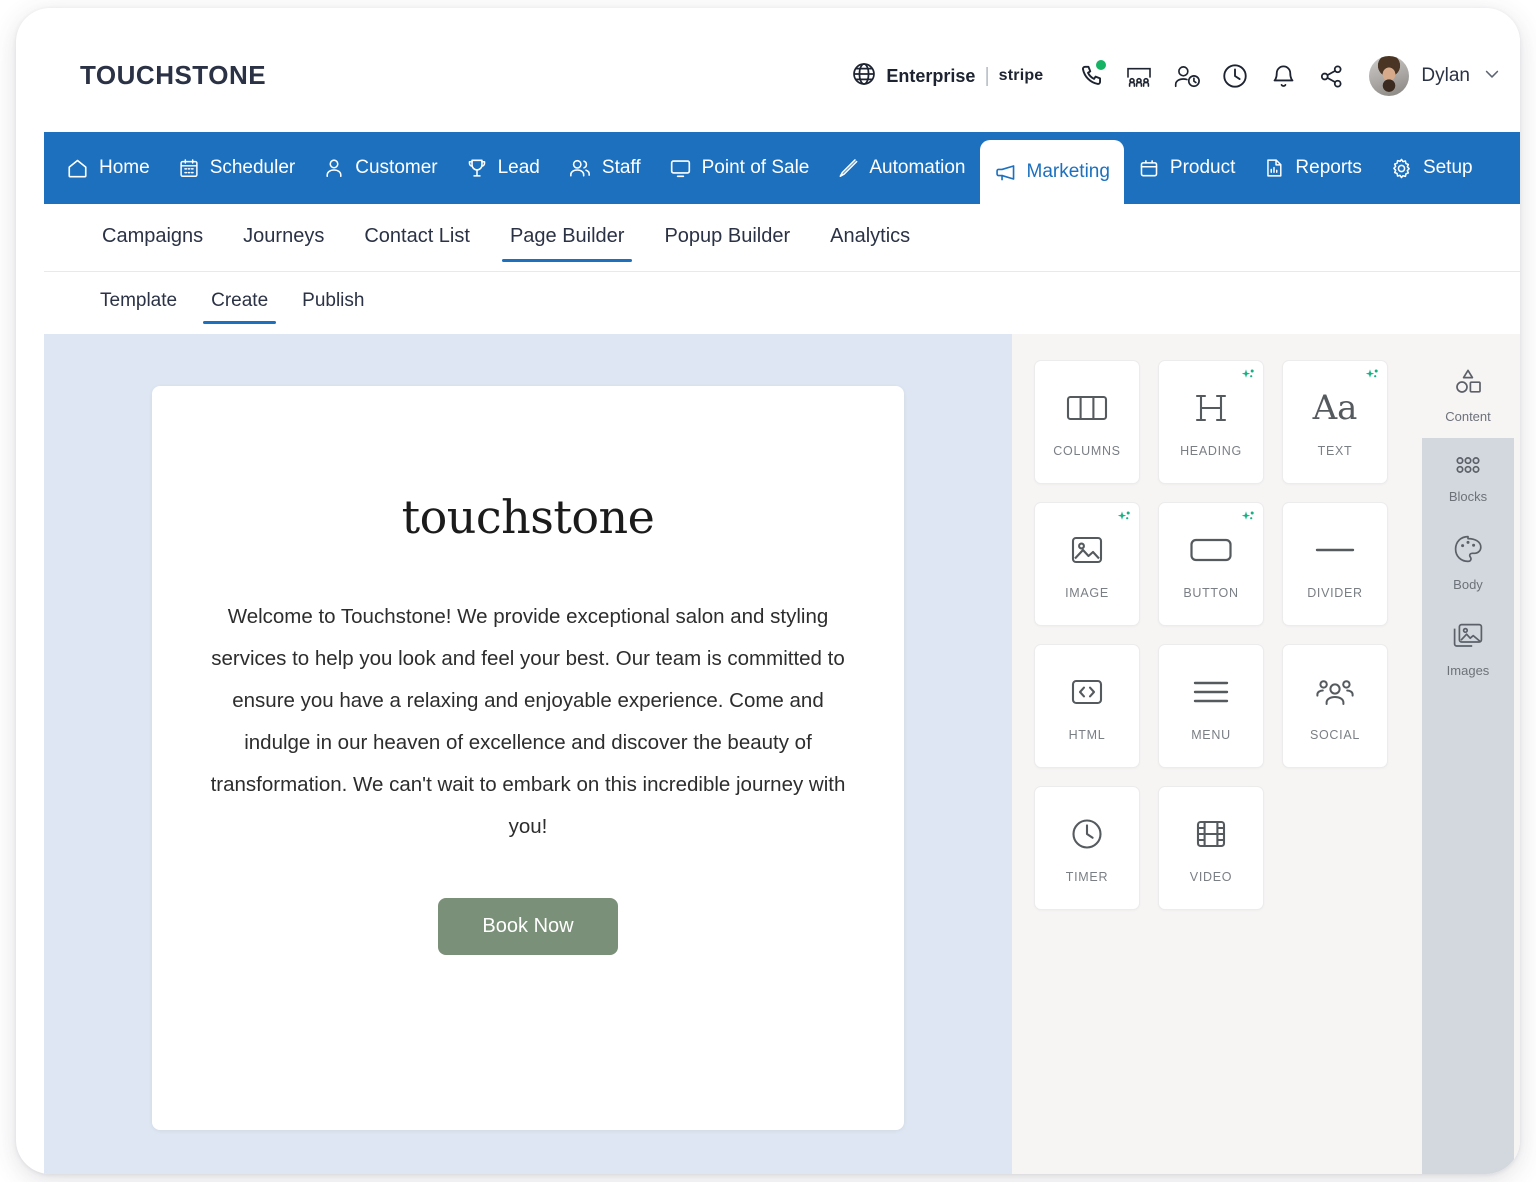  What do you see at coordinates (1468, 562) in the screenshot?
I see `rail-item-body: Body` at bounding box center [1468, 562].